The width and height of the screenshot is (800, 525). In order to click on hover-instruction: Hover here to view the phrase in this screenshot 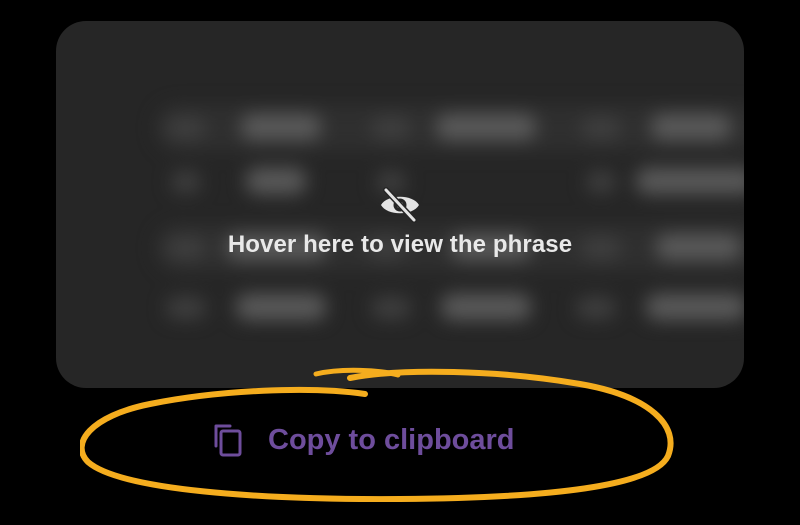, I will do `click(400, 244)`.